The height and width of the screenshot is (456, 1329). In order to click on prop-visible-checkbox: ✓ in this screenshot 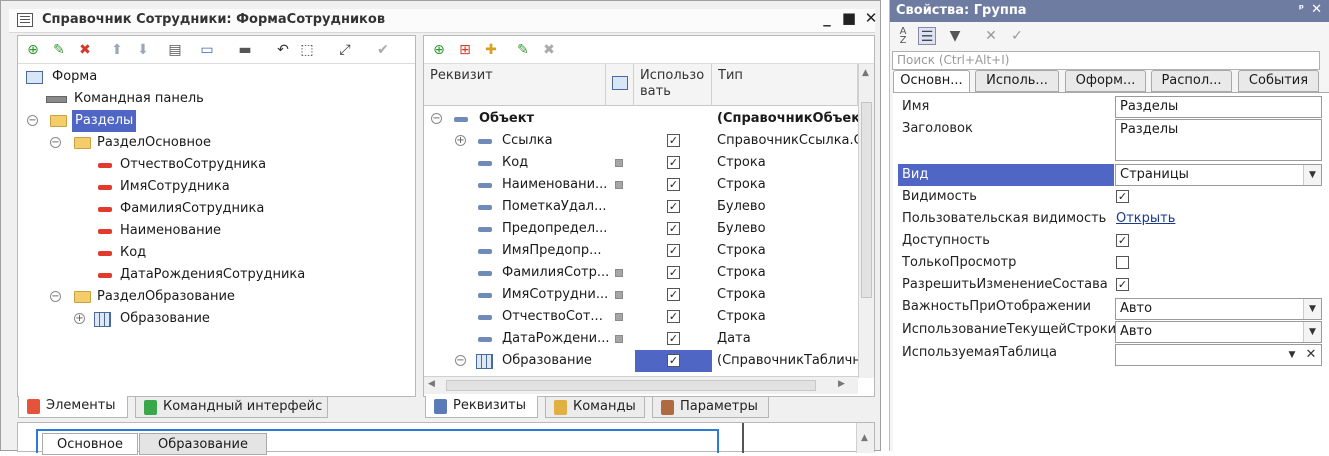, I will do `click(1122, 196)`.